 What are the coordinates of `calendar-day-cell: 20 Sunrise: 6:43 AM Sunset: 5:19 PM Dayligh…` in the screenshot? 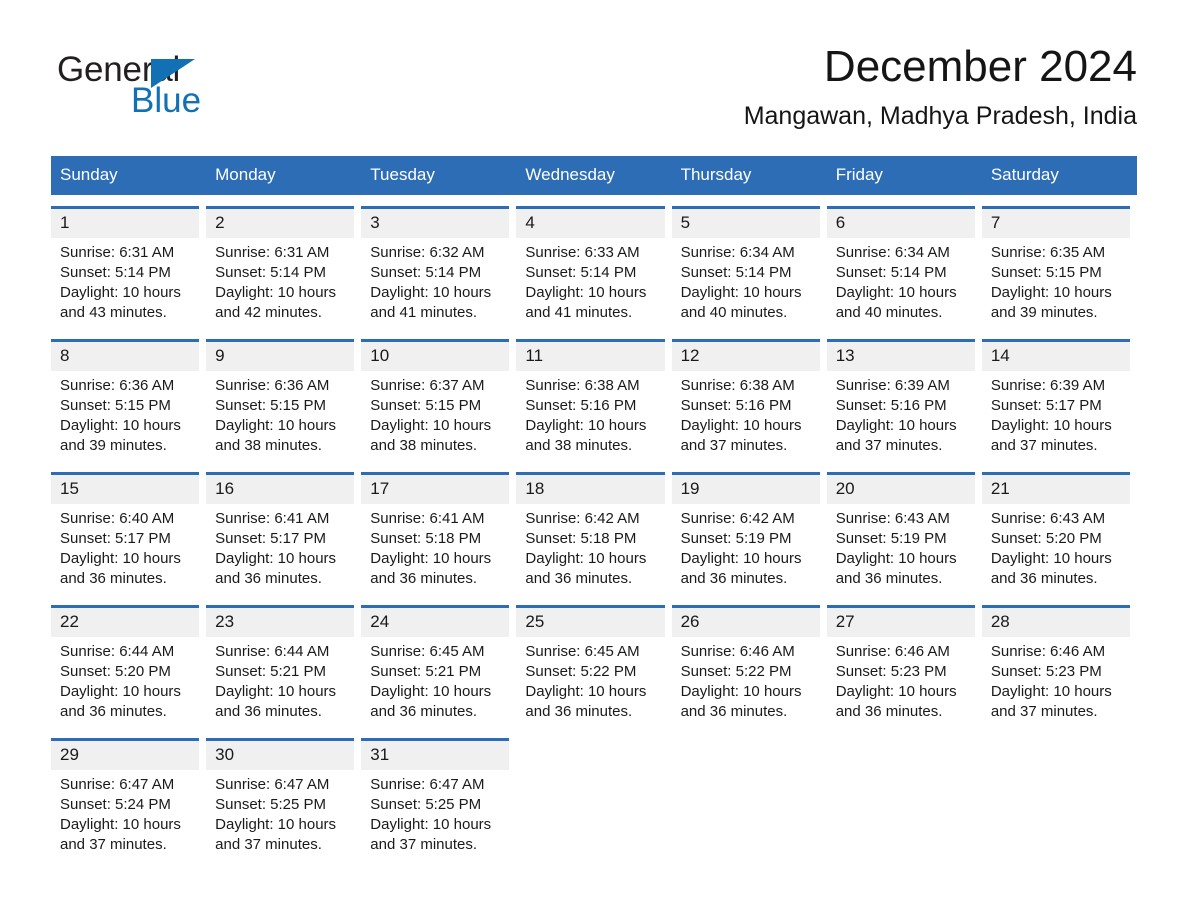 It's located at (904, 533).